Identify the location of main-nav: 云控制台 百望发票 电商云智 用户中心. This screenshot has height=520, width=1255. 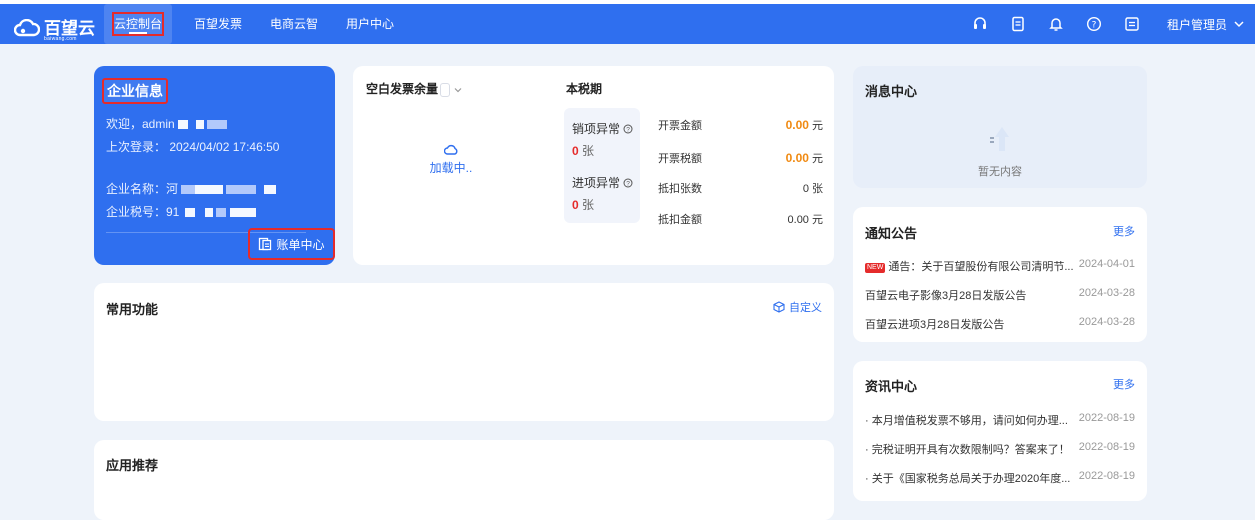
(256, 24).